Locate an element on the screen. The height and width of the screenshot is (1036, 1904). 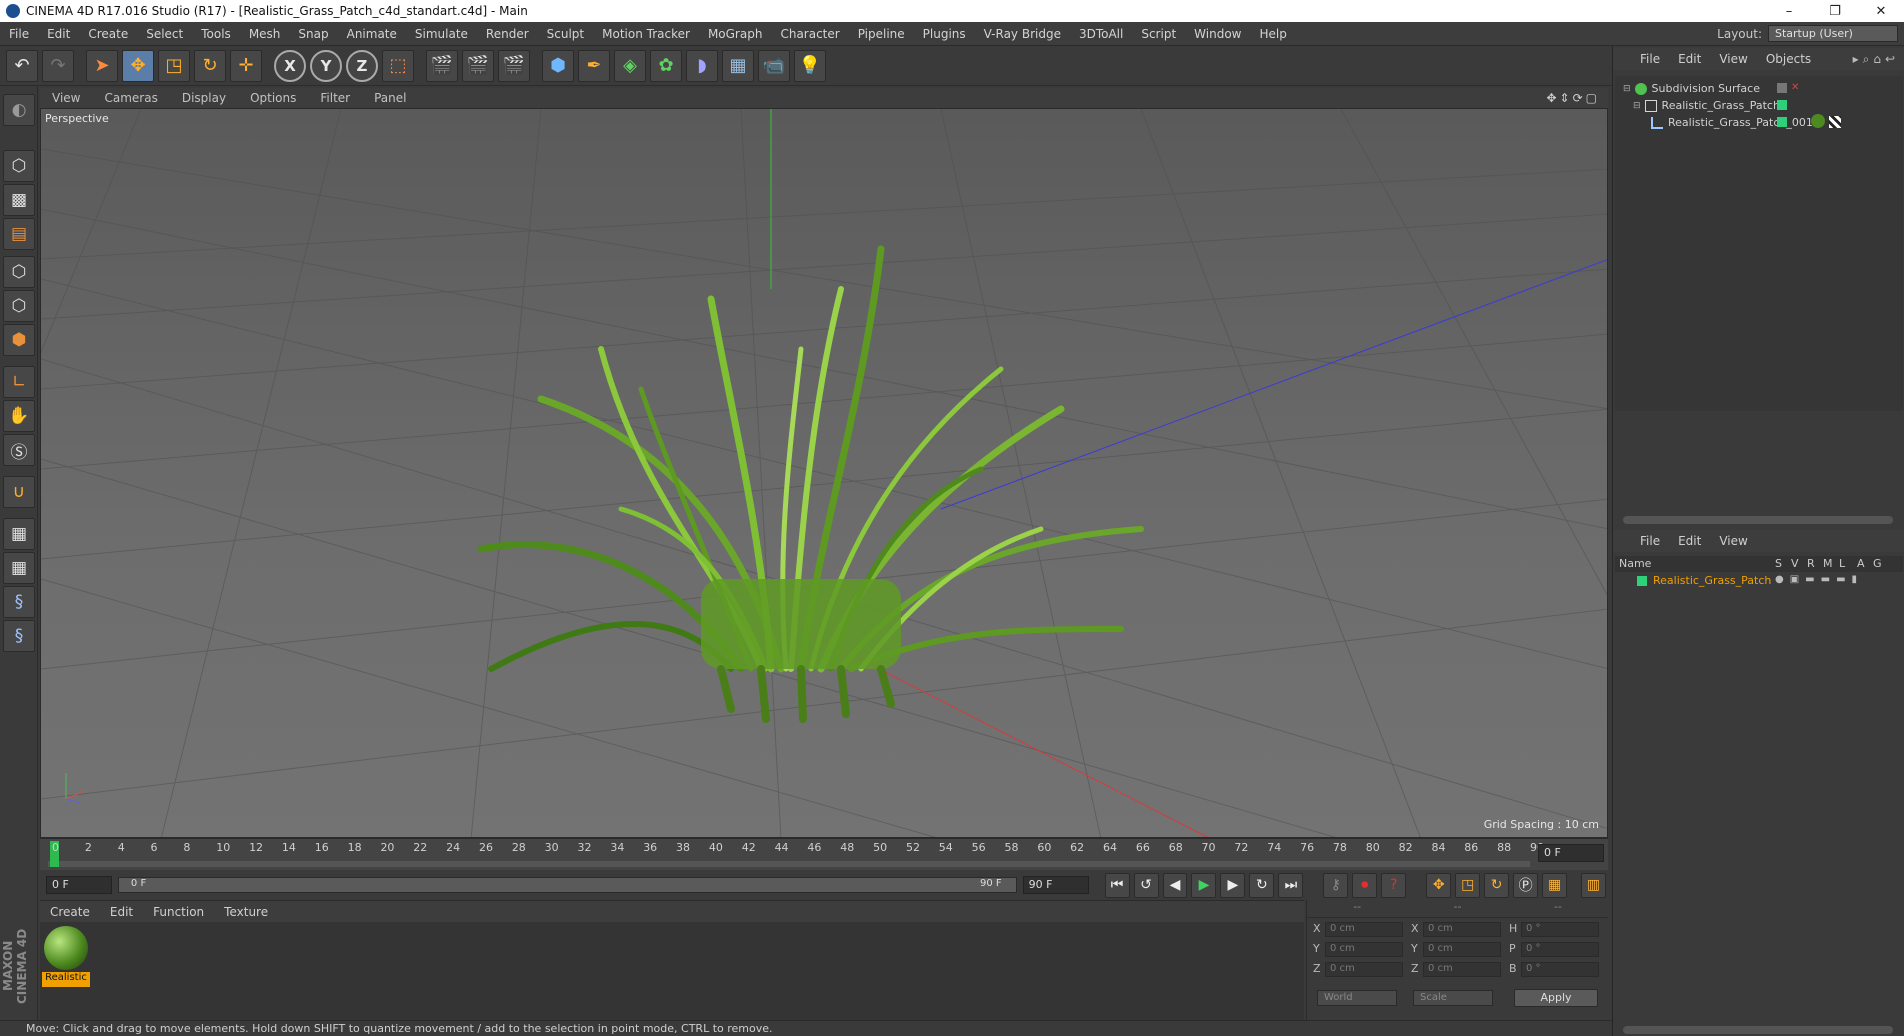
rotate-tool-button: ↻ is located at coordinates (210, 65).